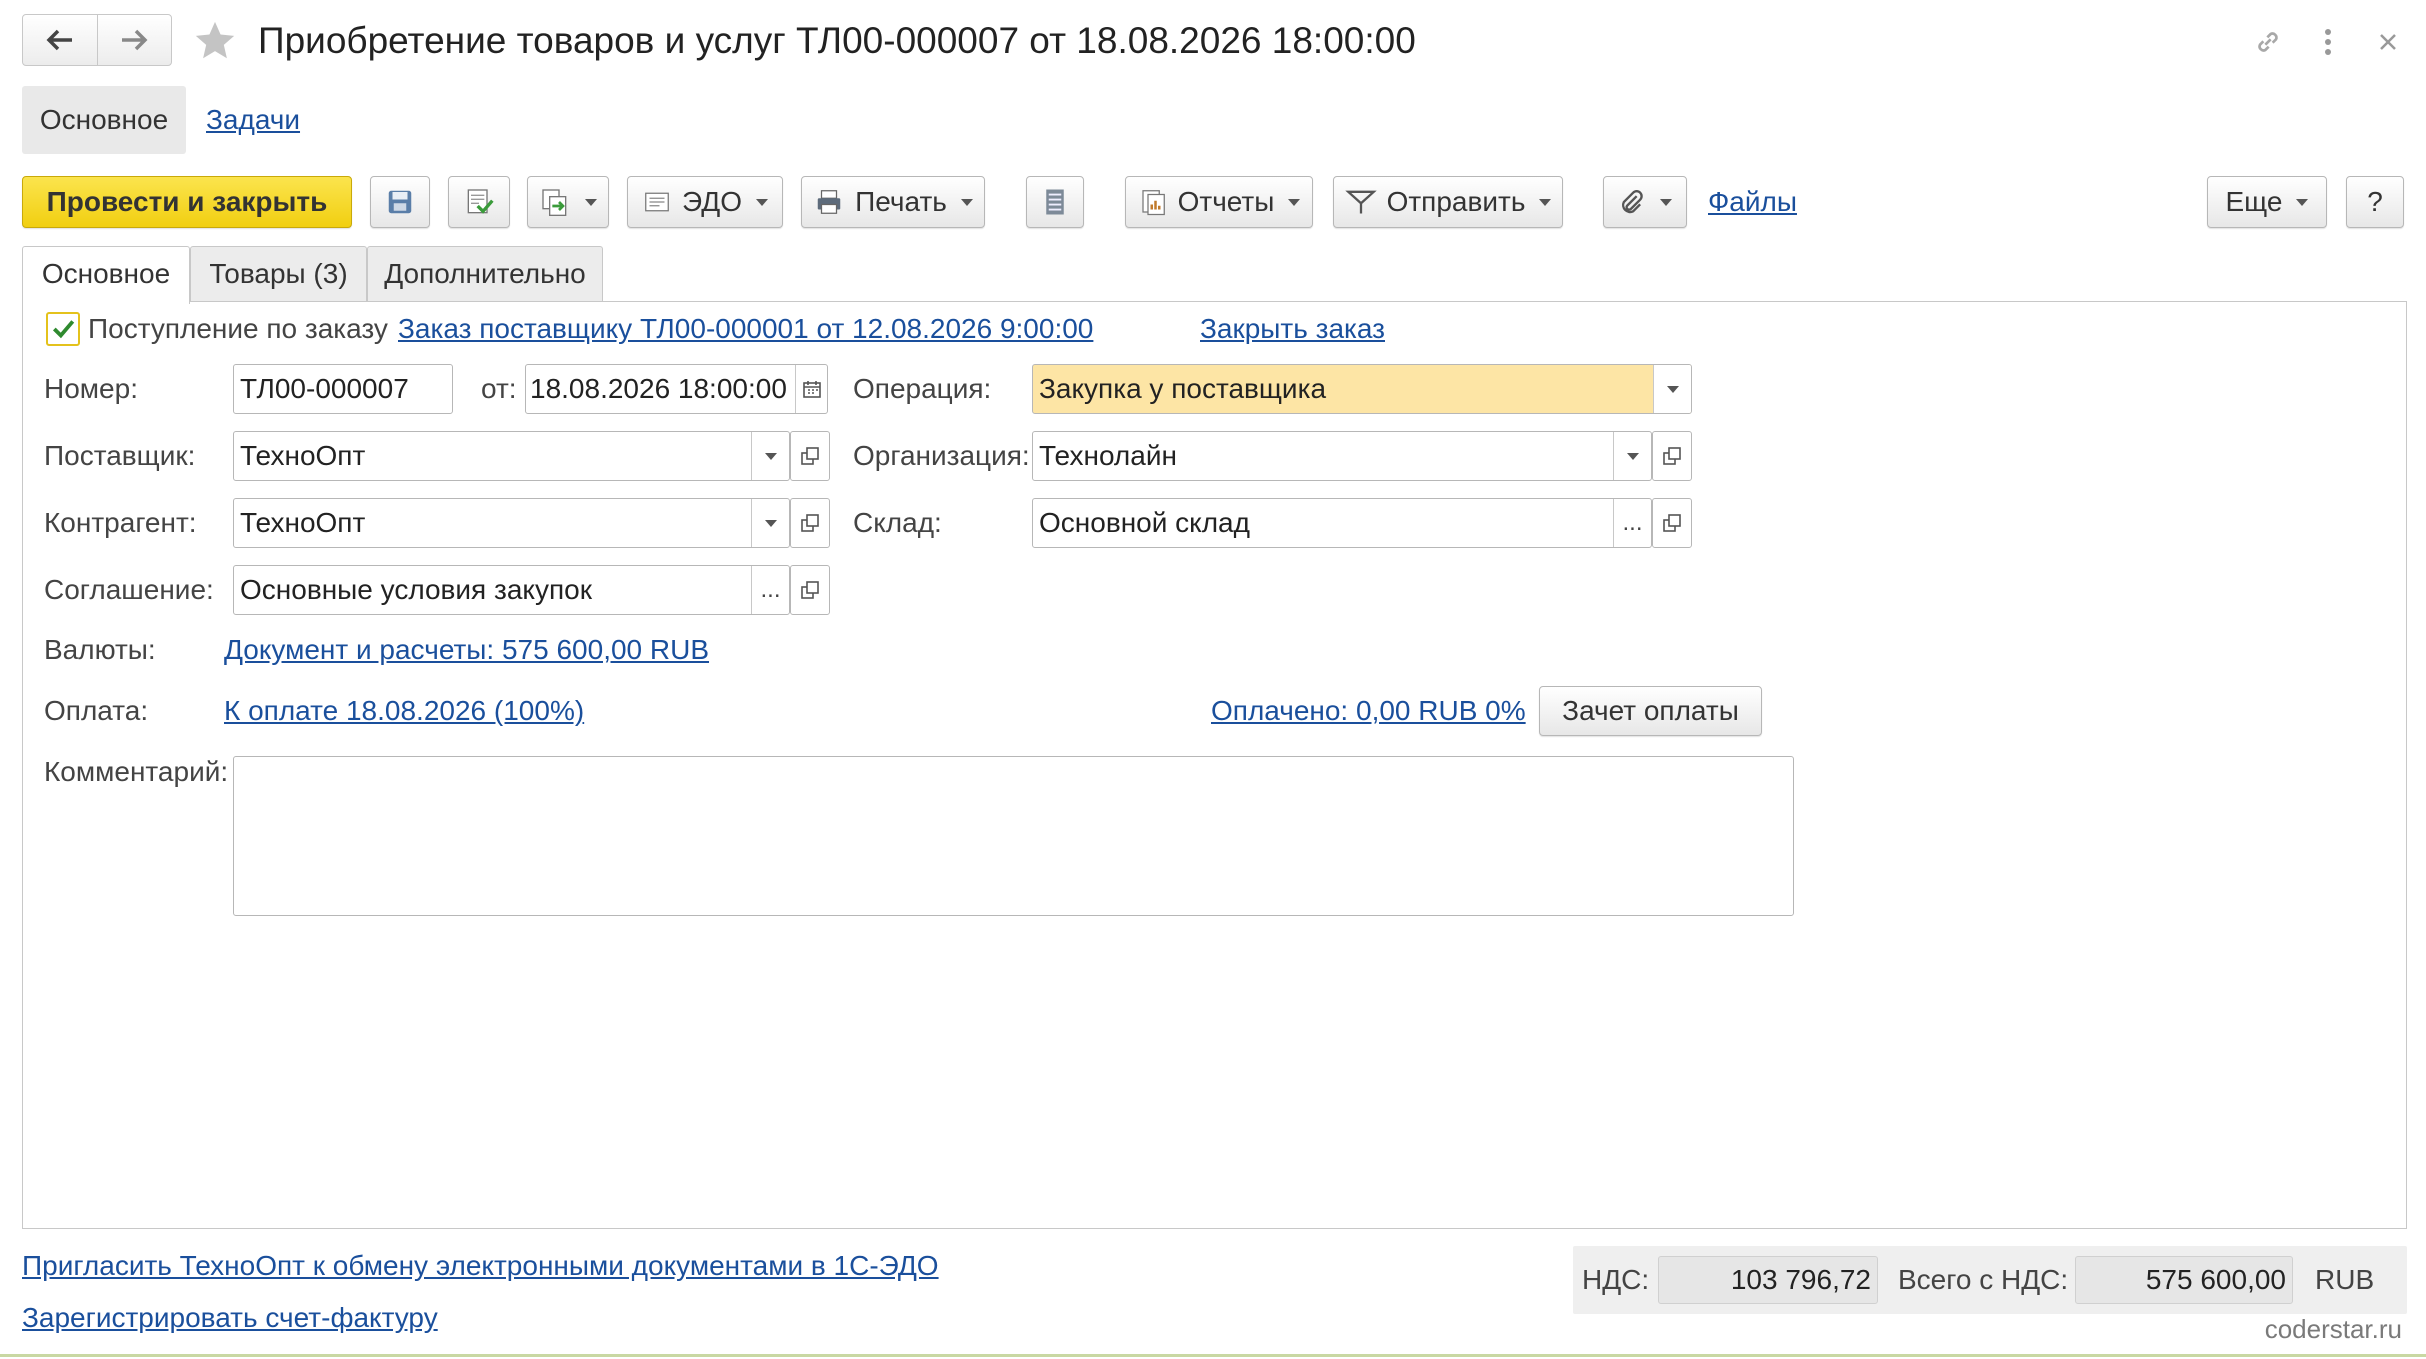 Image resolution: width=2426 pixels, height=1359 pixels. I want to click on post-button, so click(479, 202).